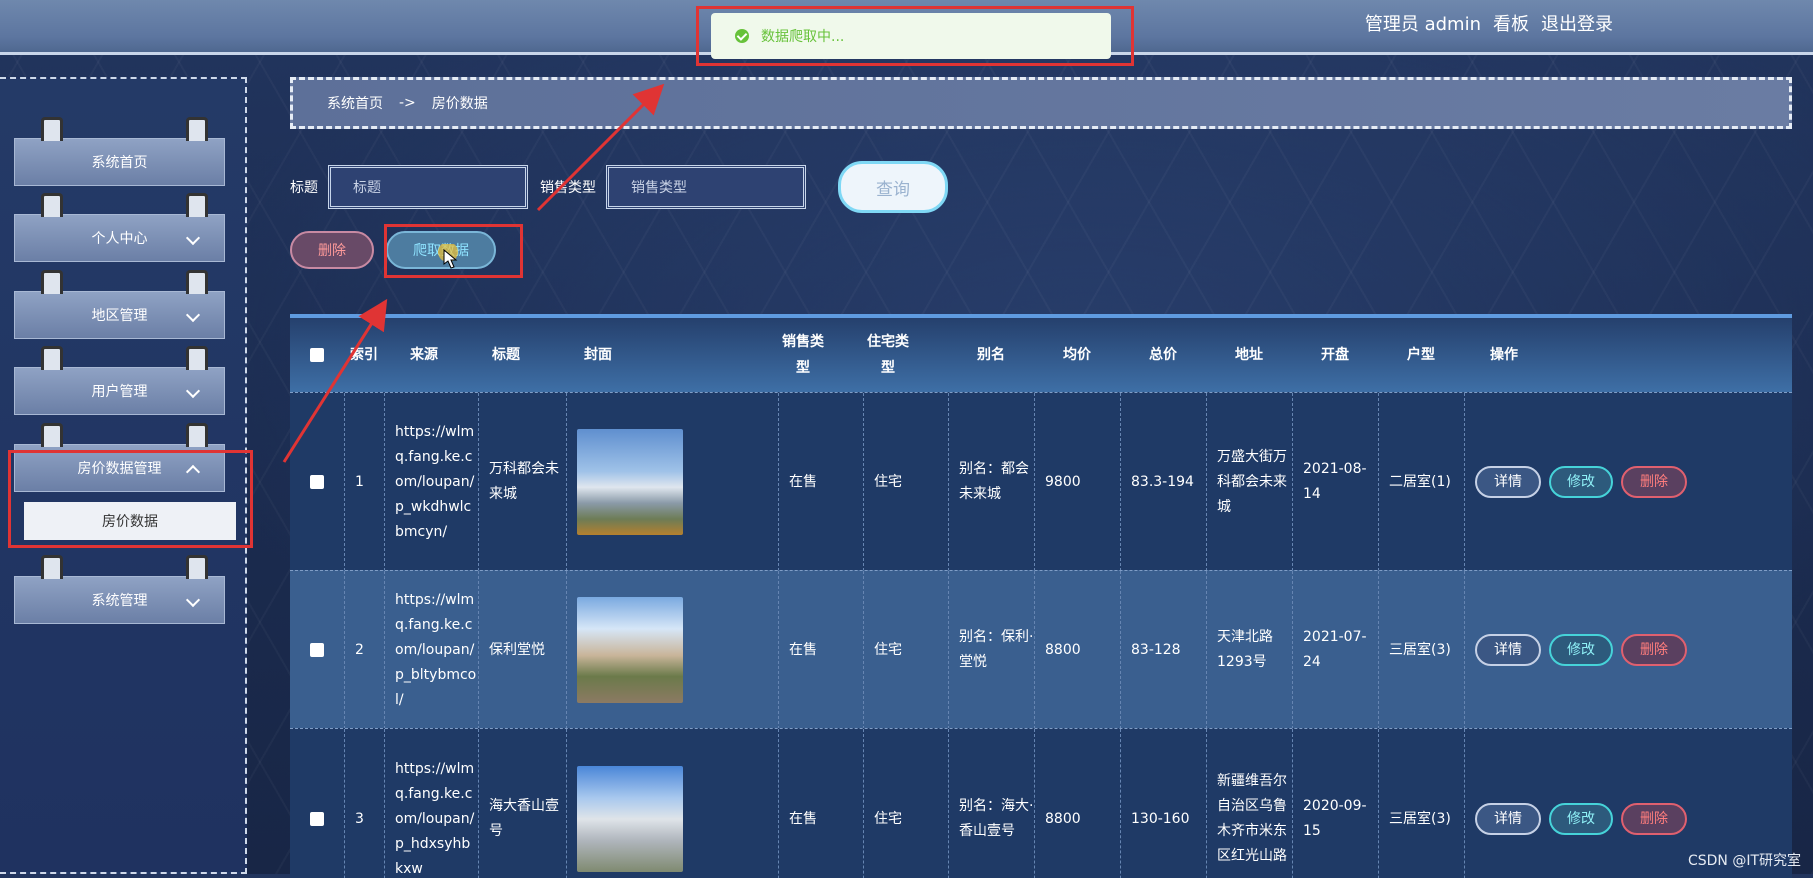  Describe the element at coordinates (119, 392) in the screenshot. I see `sidebar-item-label: 用户管理` at that location.